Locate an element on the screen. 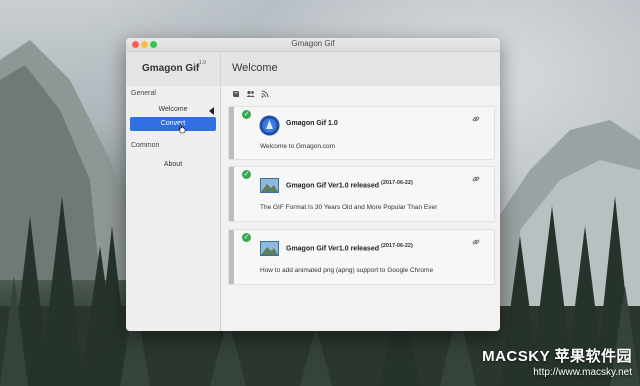  sidebar-item-label: Welcome is located at coordinates (173, 109).